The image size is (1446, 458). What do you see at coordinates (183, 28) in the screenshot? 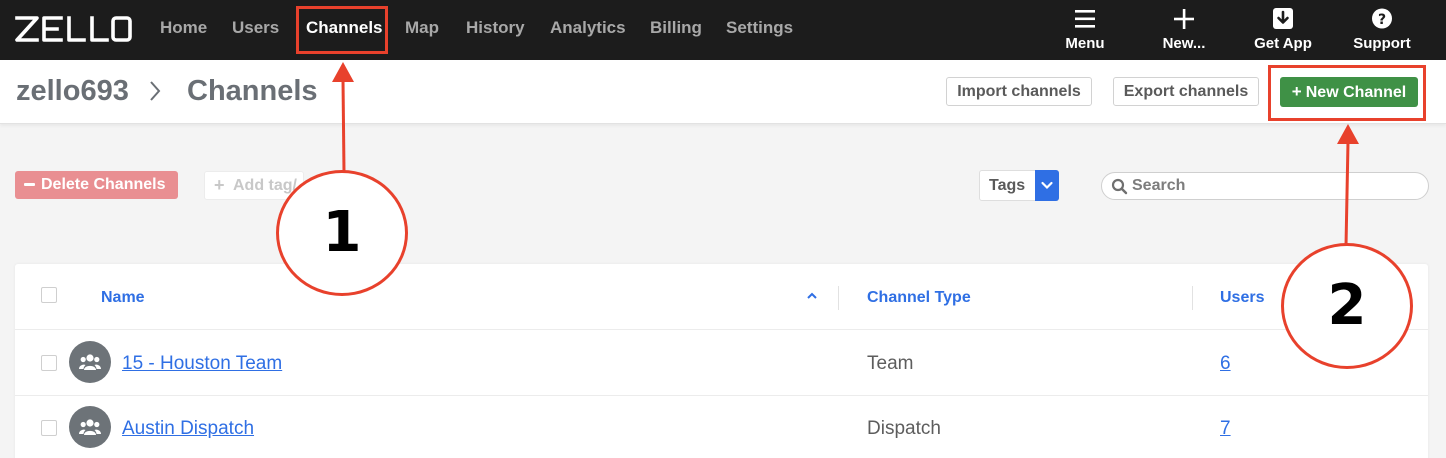
I see `nav-home: Home` at bounding box center [183, 28].